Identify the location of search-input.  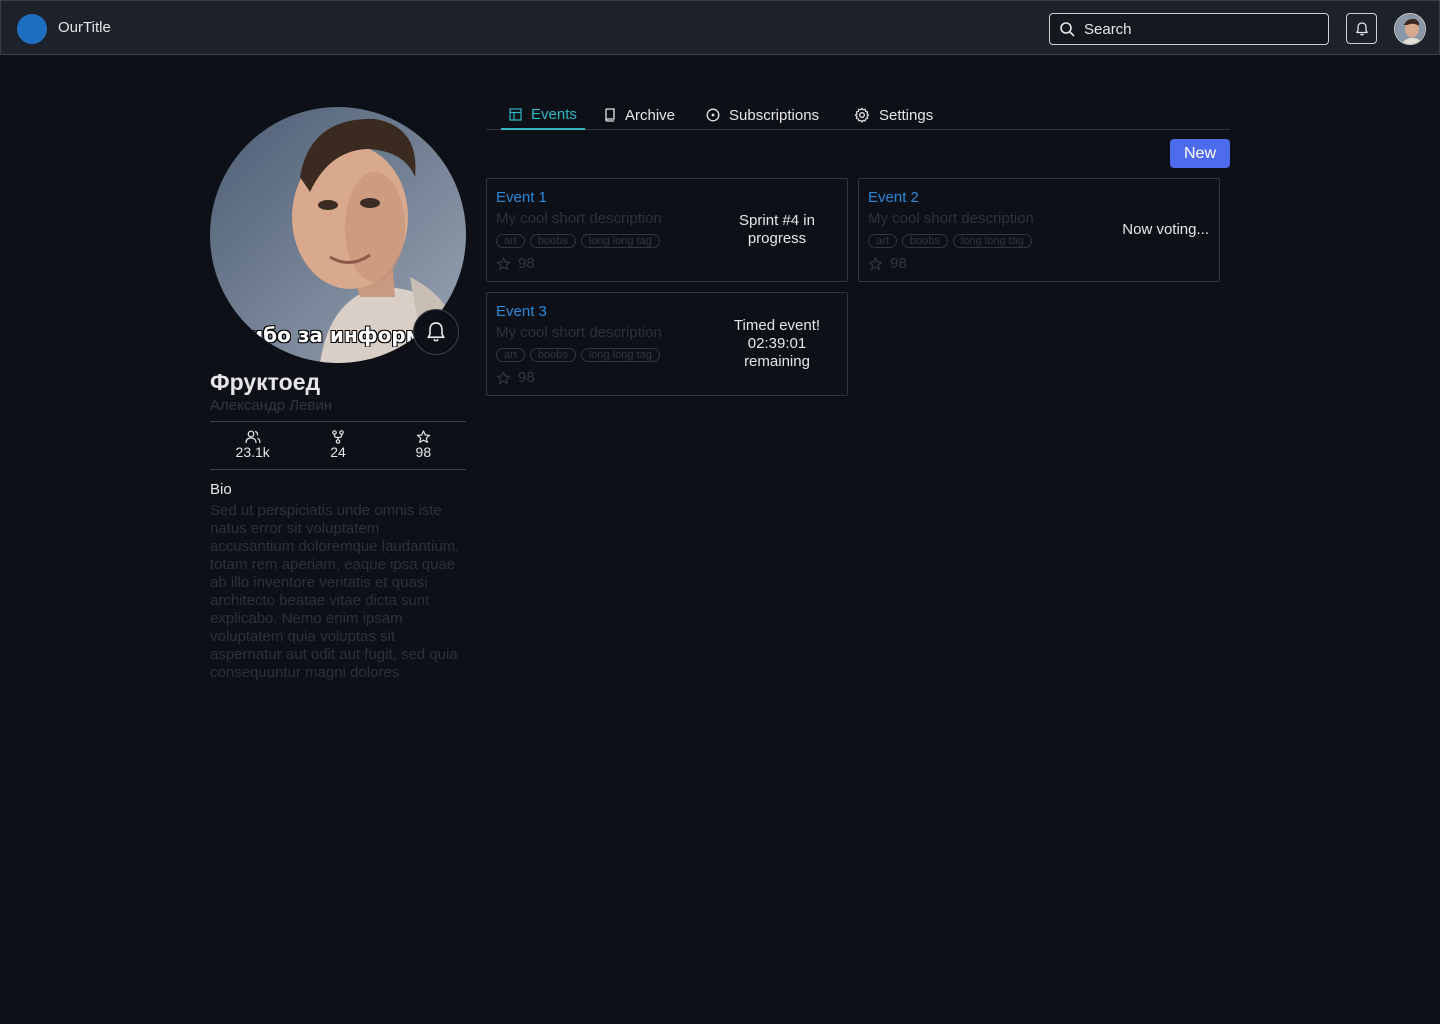
(1199, 29).